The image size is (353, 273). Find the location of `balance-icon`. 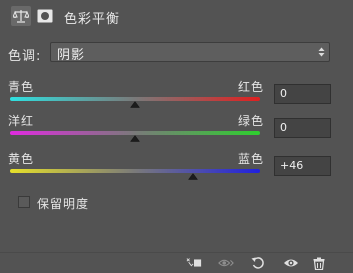

balance-icon is located at coordinates (21, 16).